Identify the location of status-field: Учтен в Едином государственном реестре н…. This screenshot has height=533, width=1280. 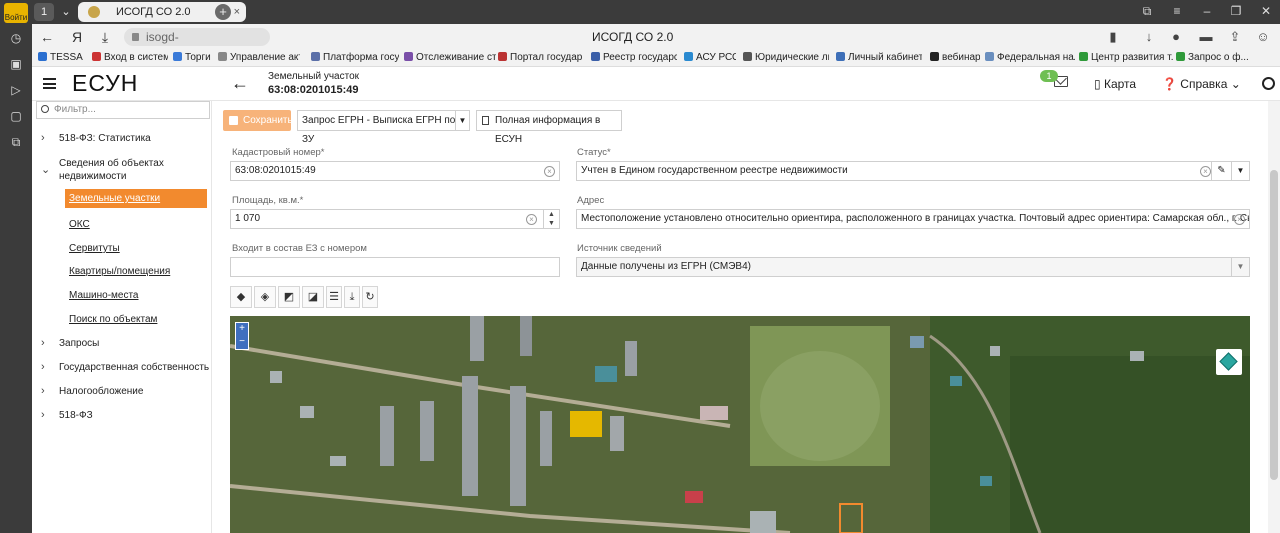
(913, 171).